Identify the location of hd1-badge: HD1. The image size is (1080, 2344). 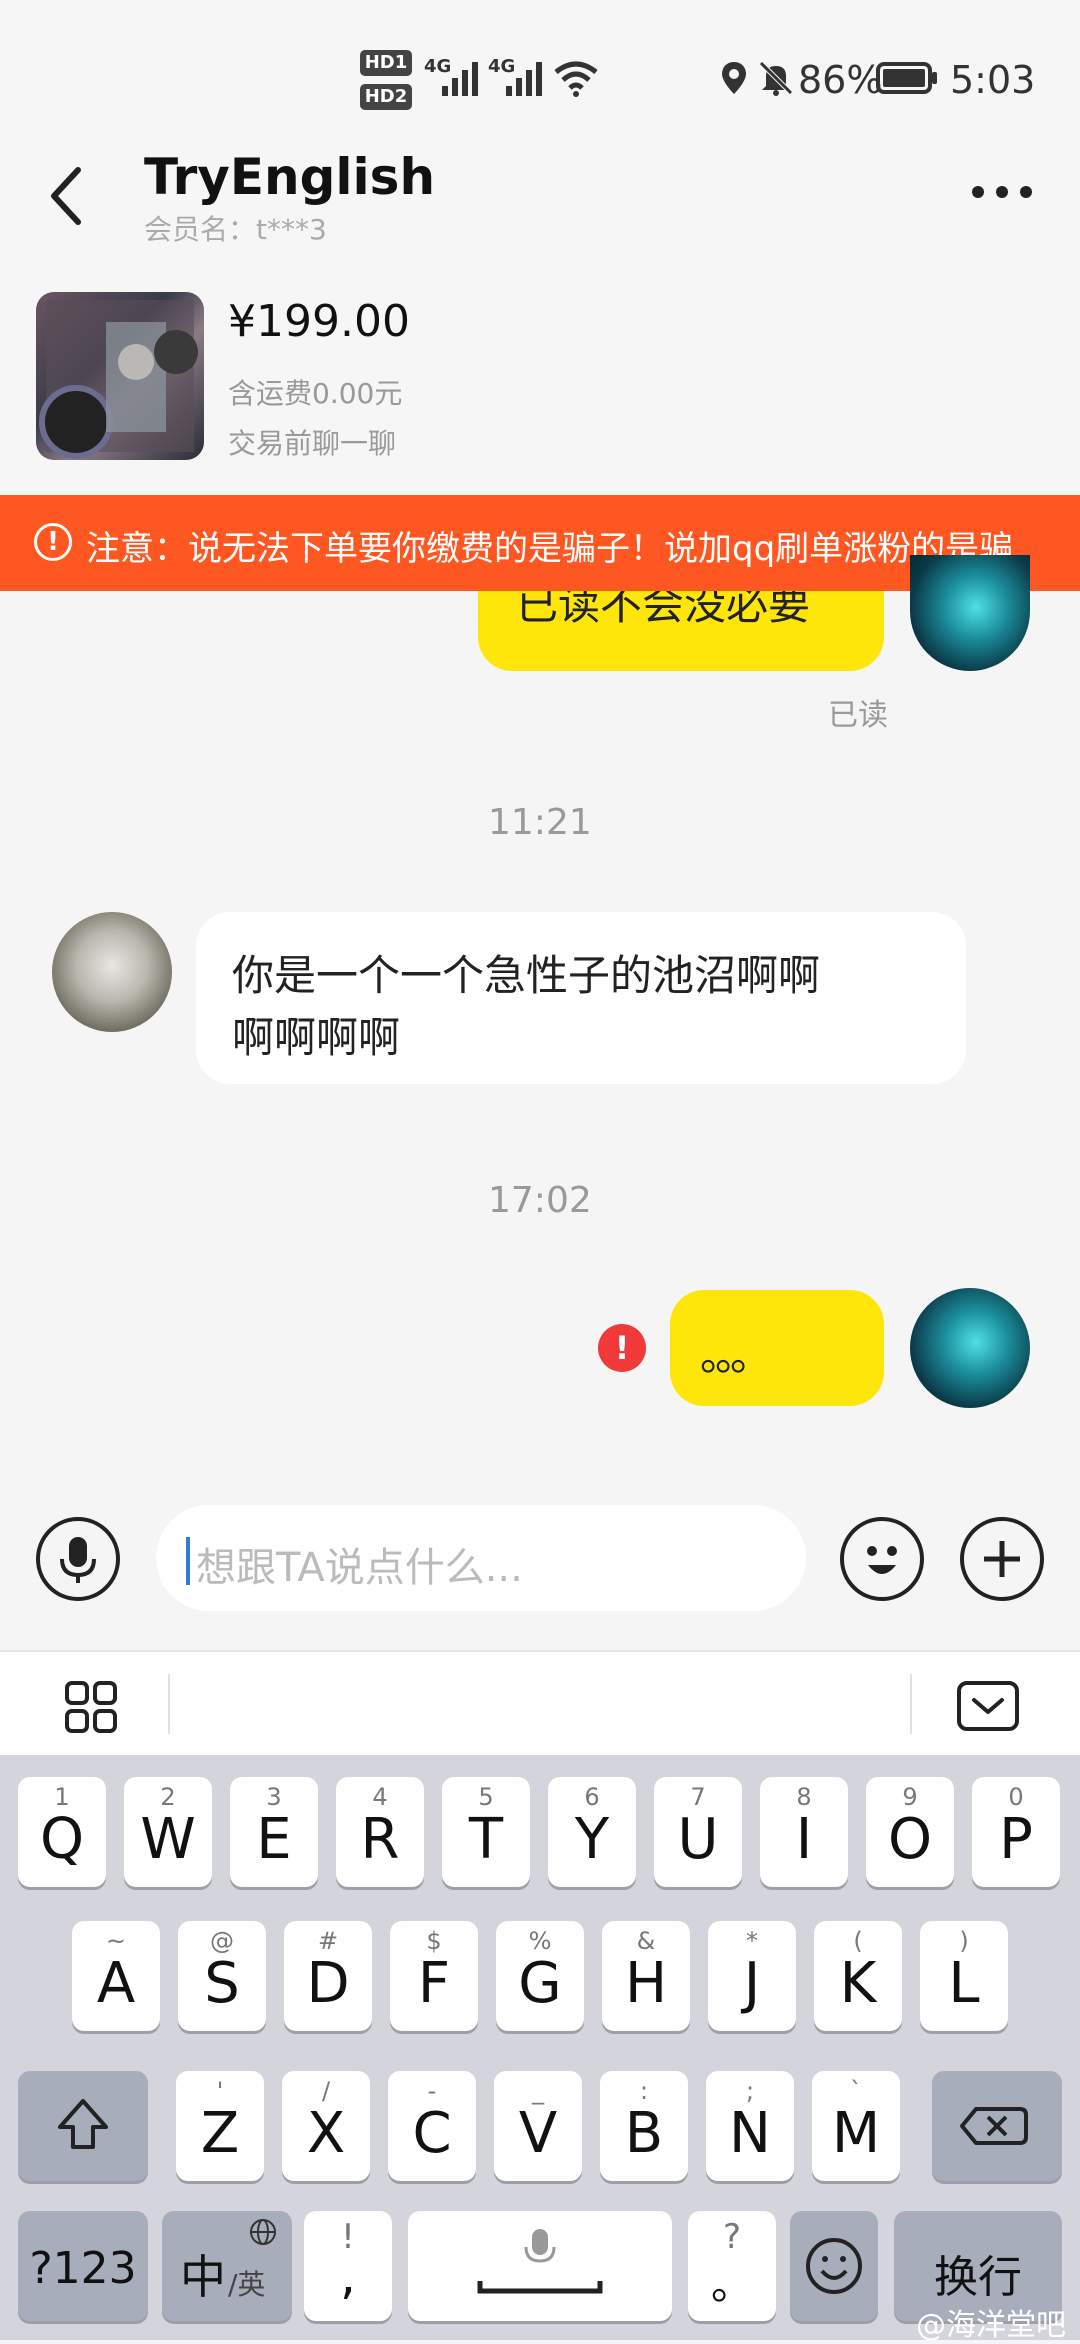
(386, 63).